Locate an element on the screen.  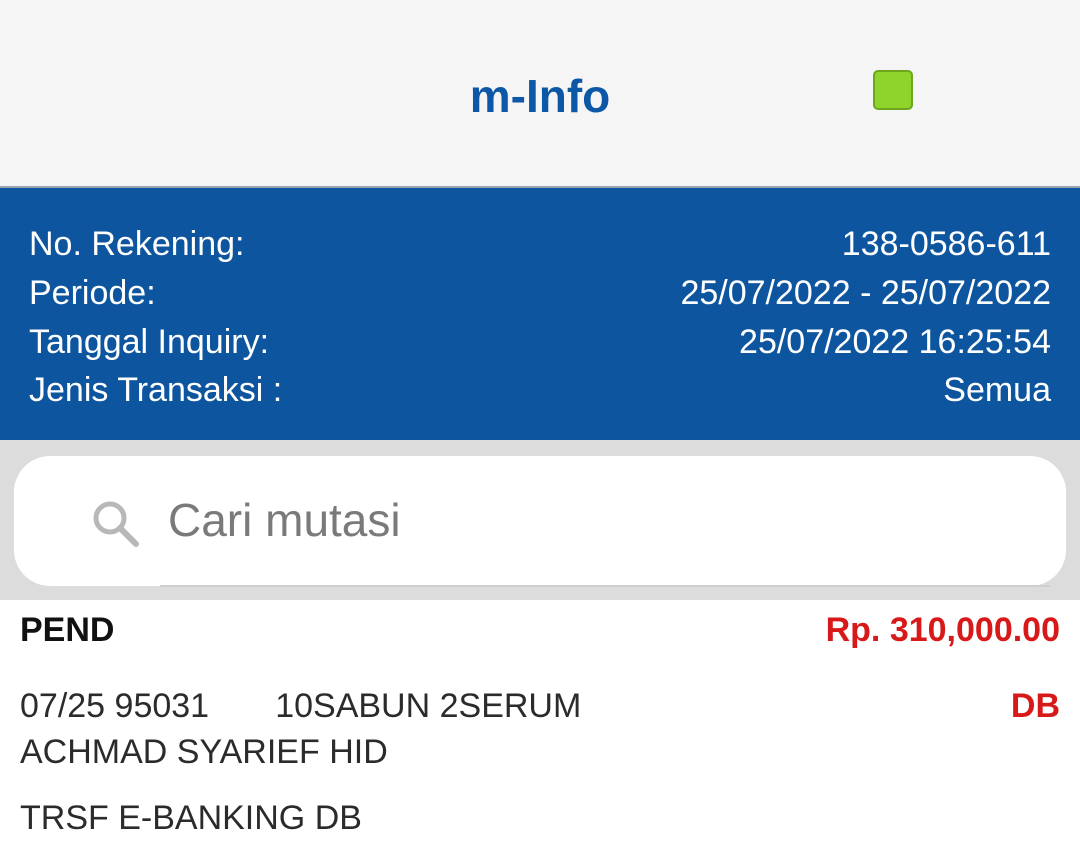
transaction-amount: Rp. 310,000.00 is located at coordinates (942, 630).